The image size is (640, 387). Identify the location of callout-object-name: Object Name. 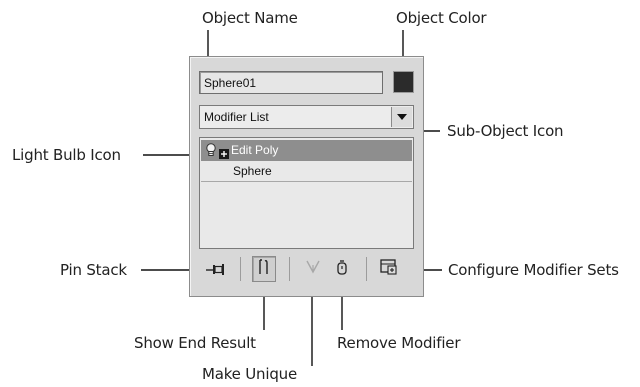
(250, 18).